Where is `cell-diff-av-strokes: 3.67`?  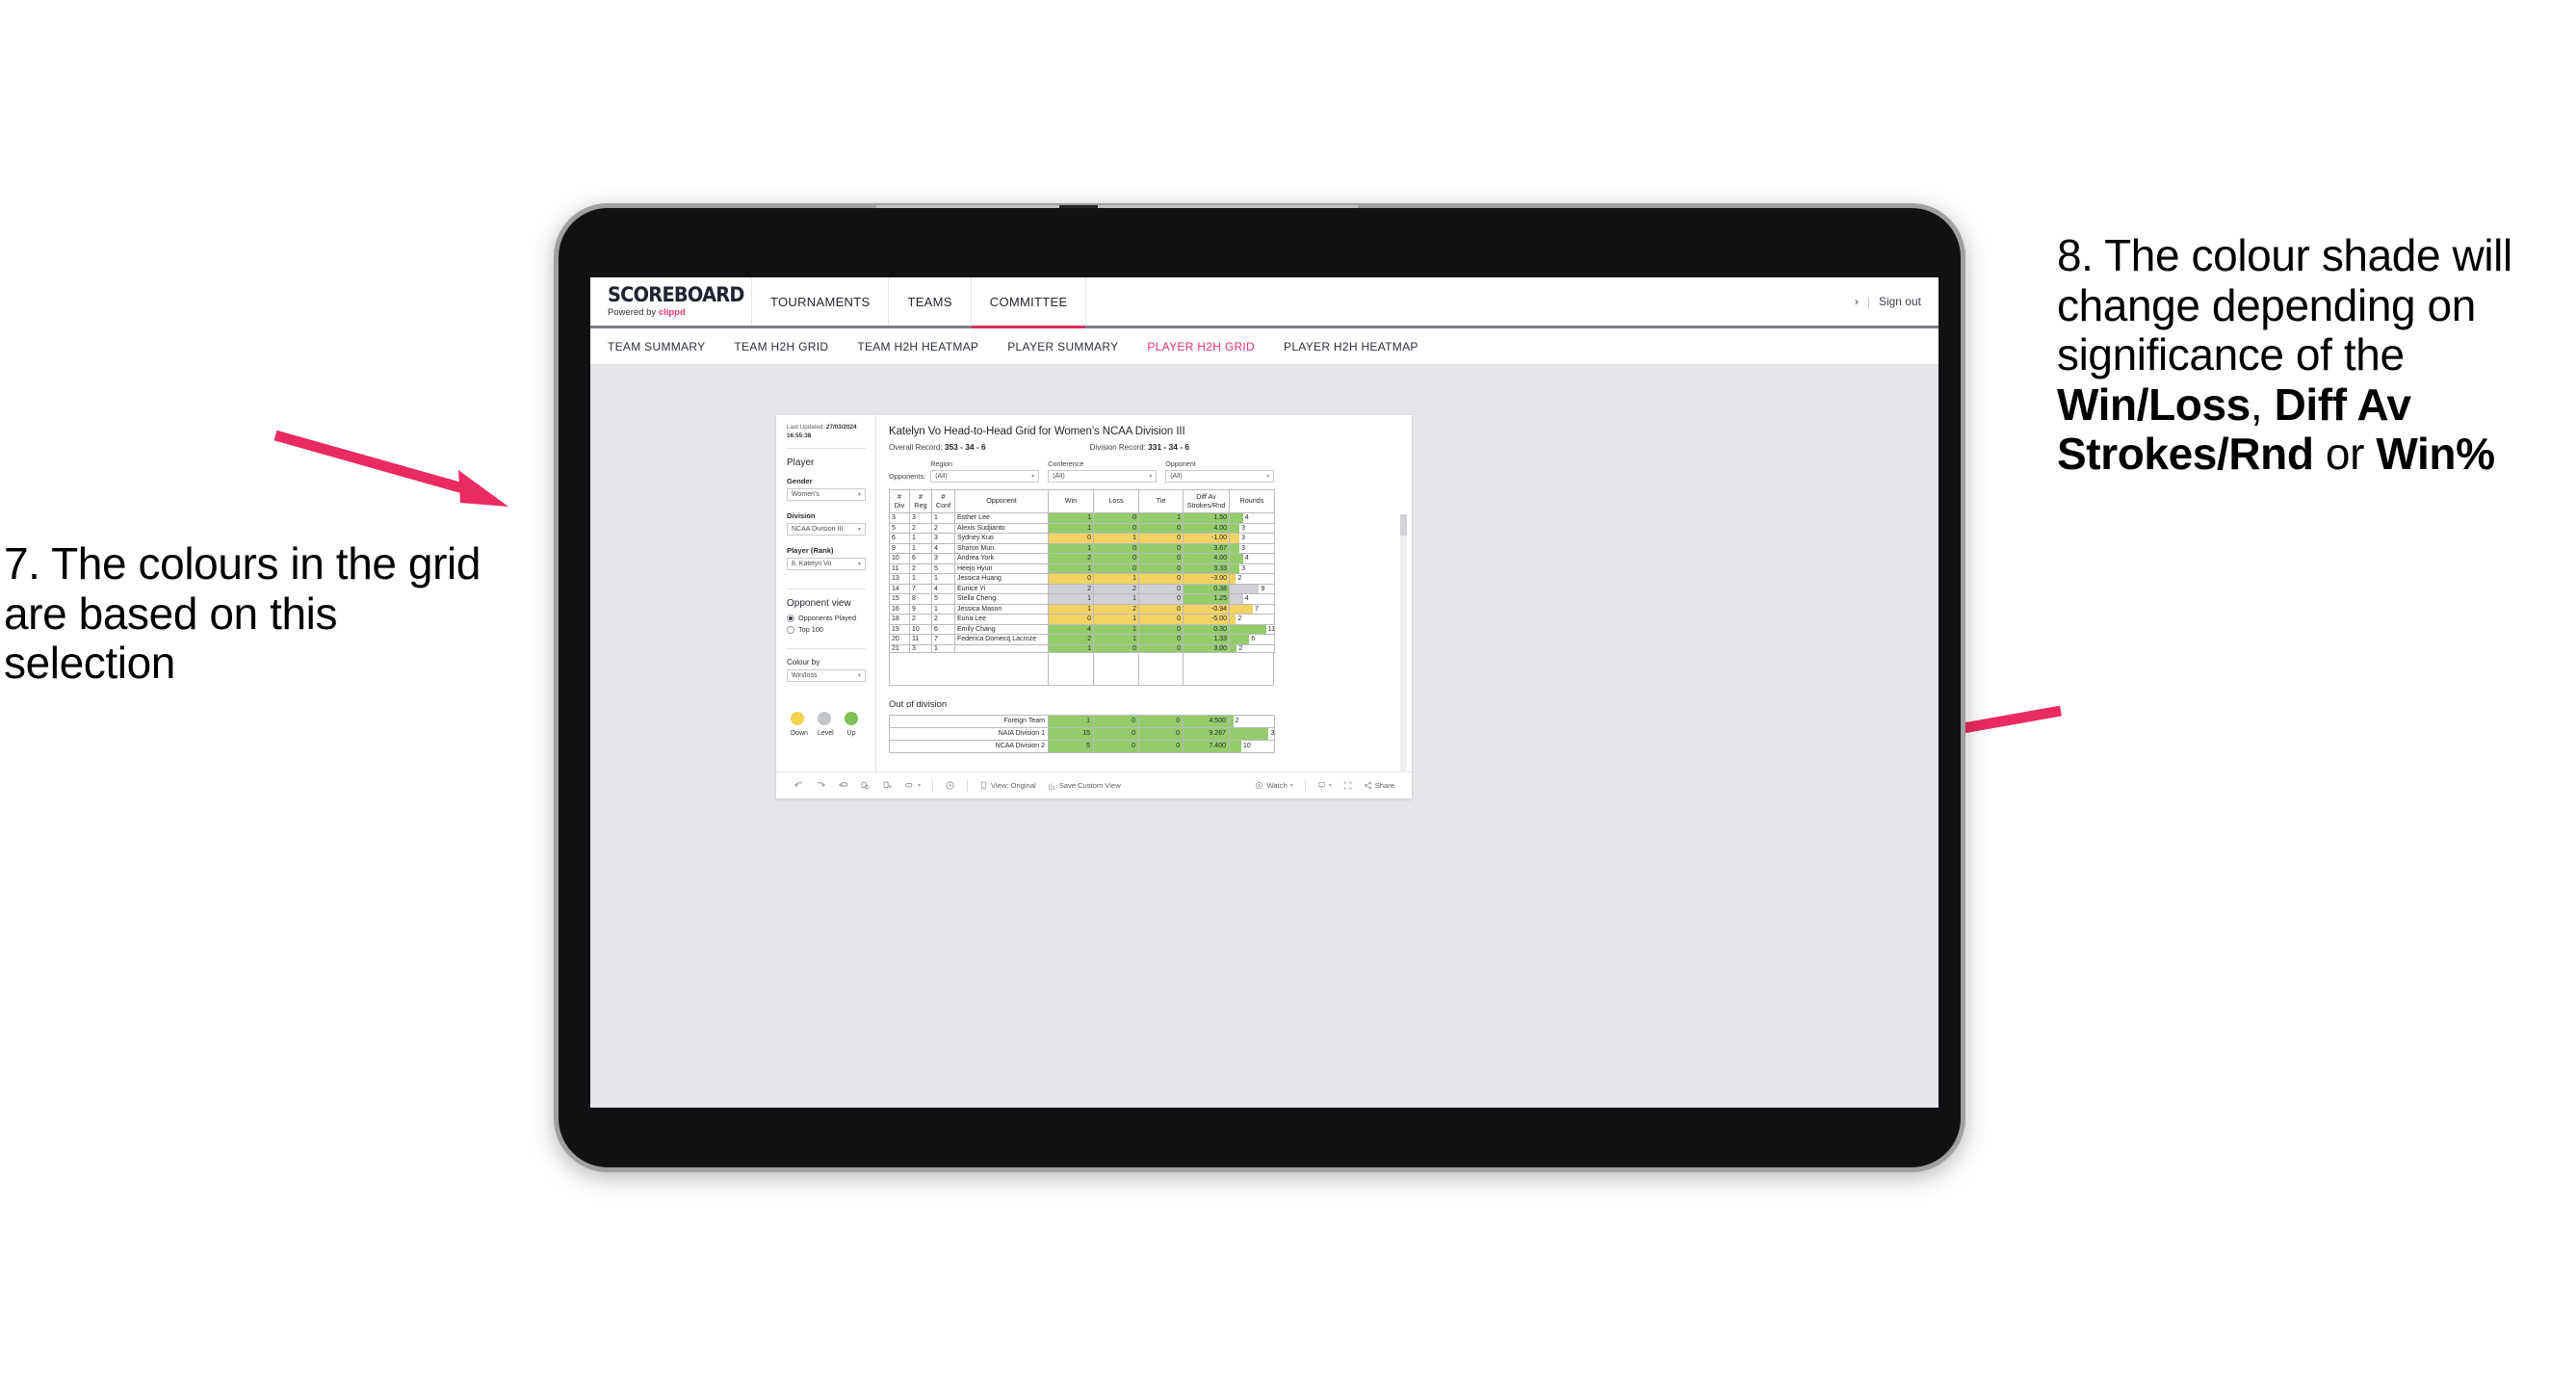 cell-diff-av-strokes: 3.67 is located at coordinates (1206, 548).